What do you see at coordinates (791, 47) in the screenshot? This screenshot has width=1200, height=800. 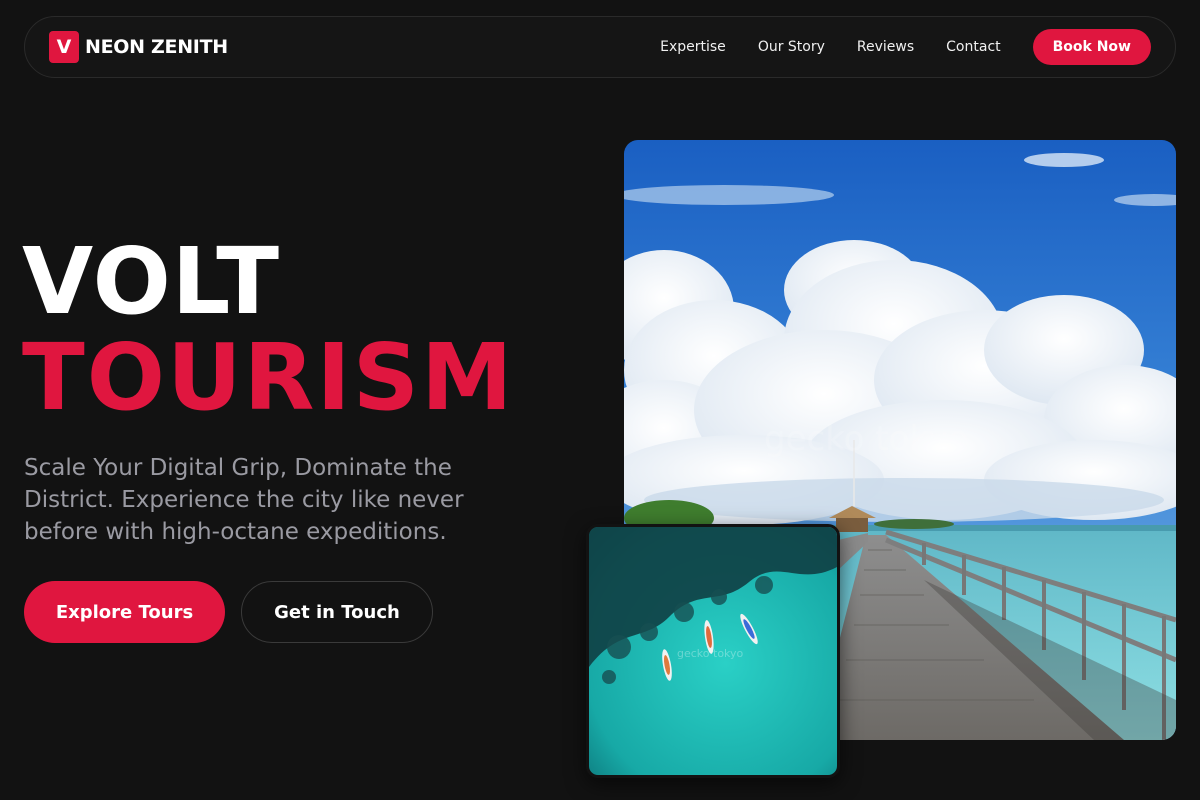 I see `nav-link-our-story: Our Story` at bounding box center [791, 47].